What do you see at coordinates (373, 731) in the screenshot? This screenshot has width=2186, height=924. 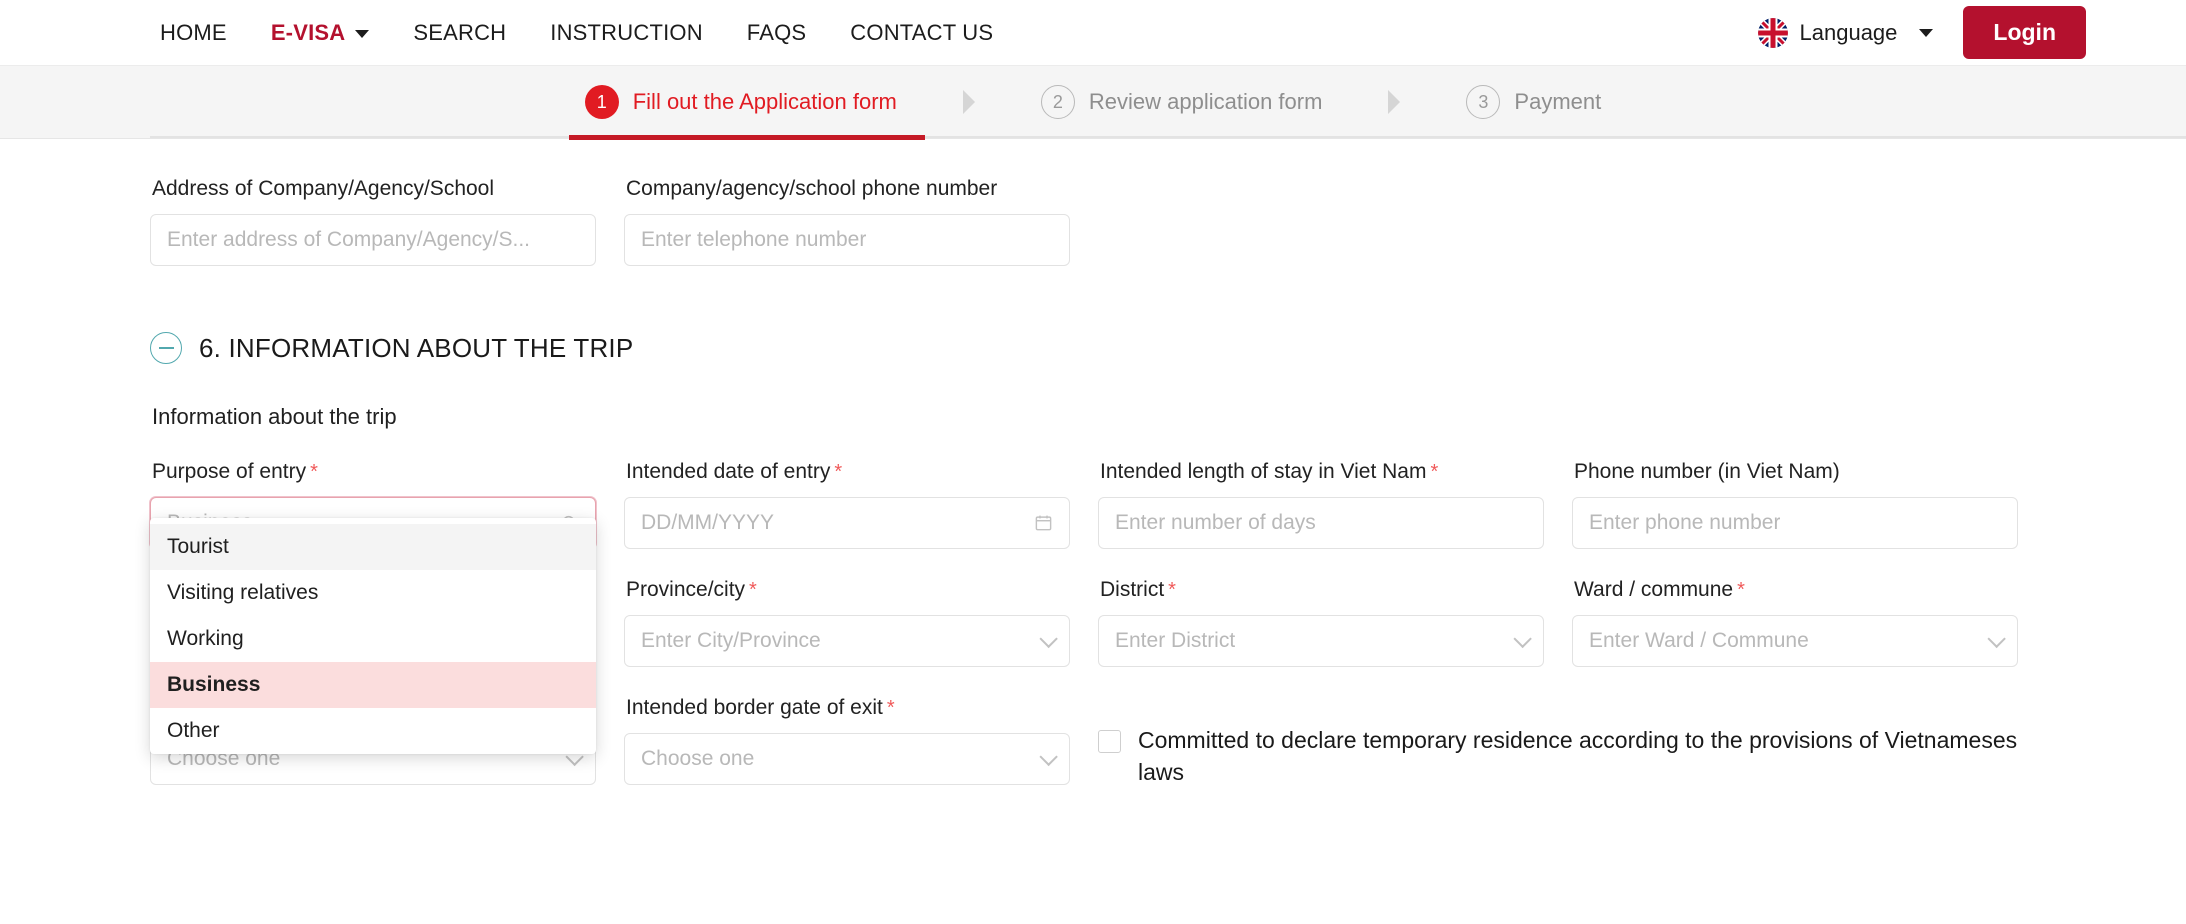 I see `dropdown-option-other: Other` at bounding box center [373, 731].